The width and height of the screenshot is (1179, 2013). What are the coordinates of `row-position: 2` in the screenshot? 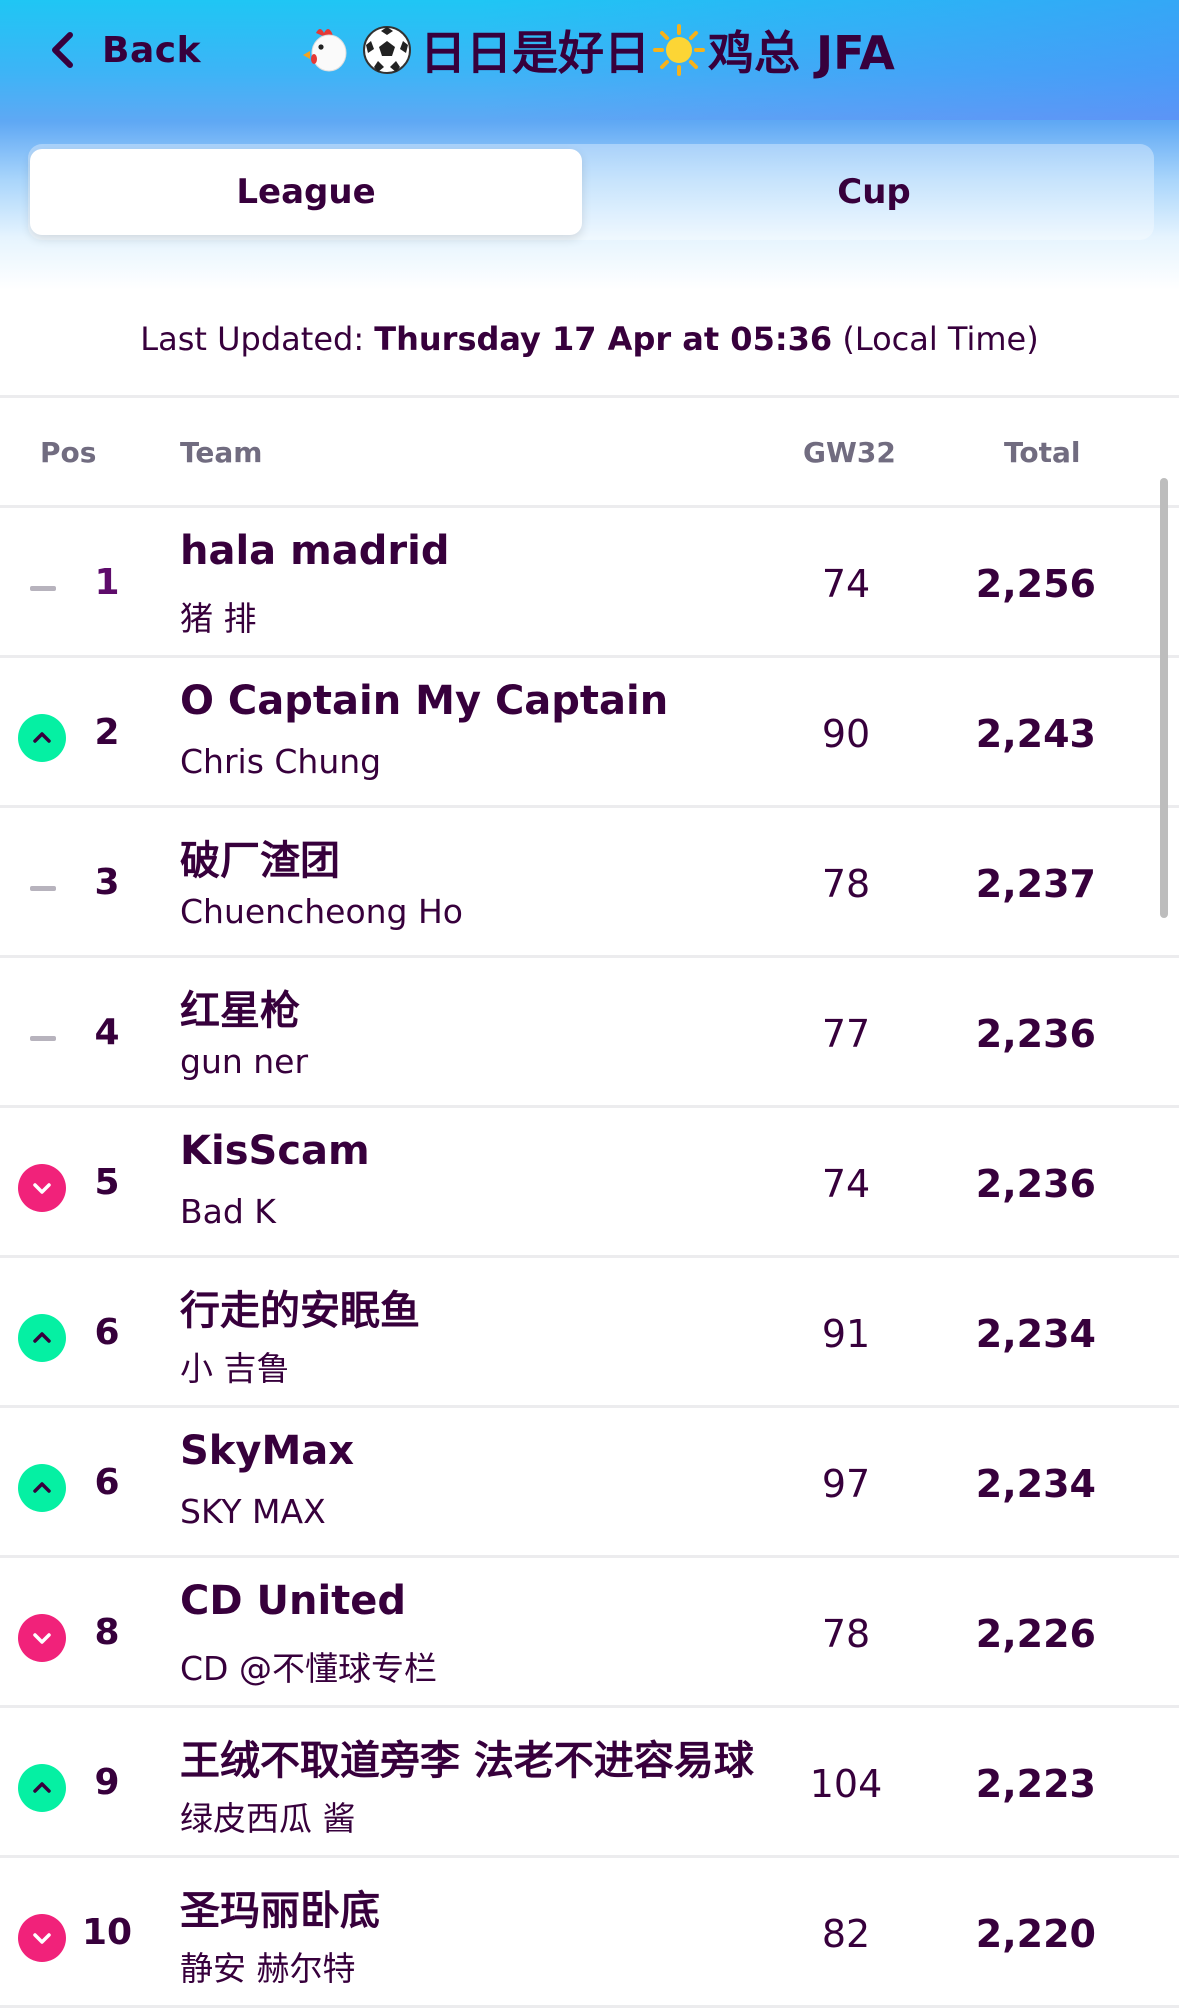 It's located at (107, 732).